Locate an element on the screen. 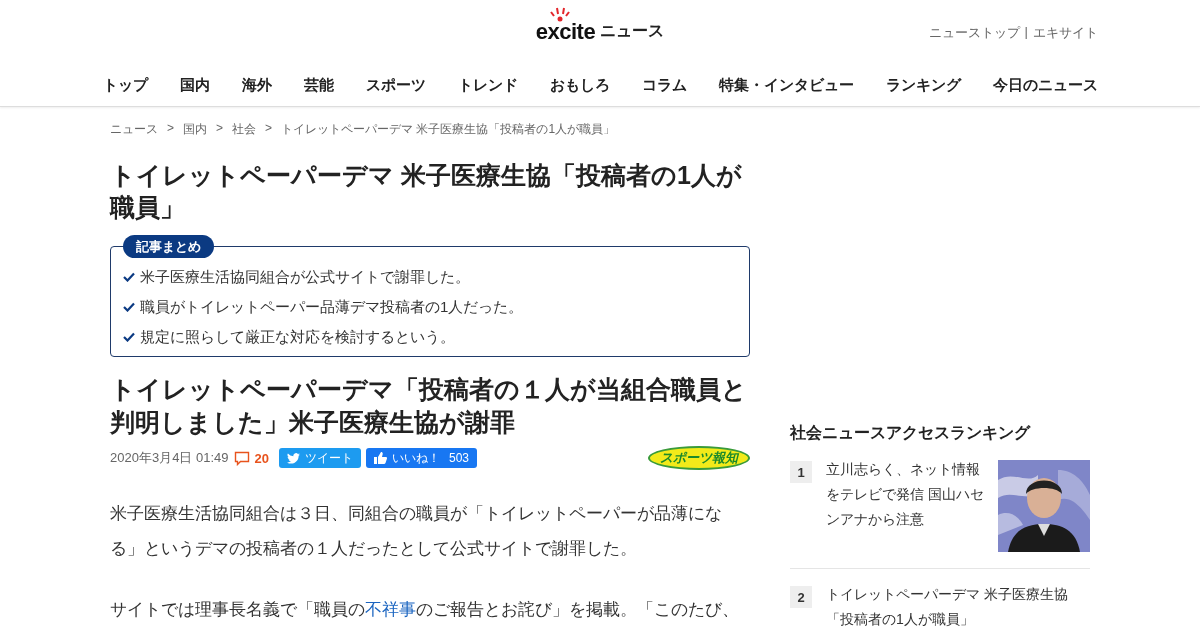 This screenshot has width=1200, height=630. nav-tab: 特集・インタビュー is located at coordinates (786, 85).